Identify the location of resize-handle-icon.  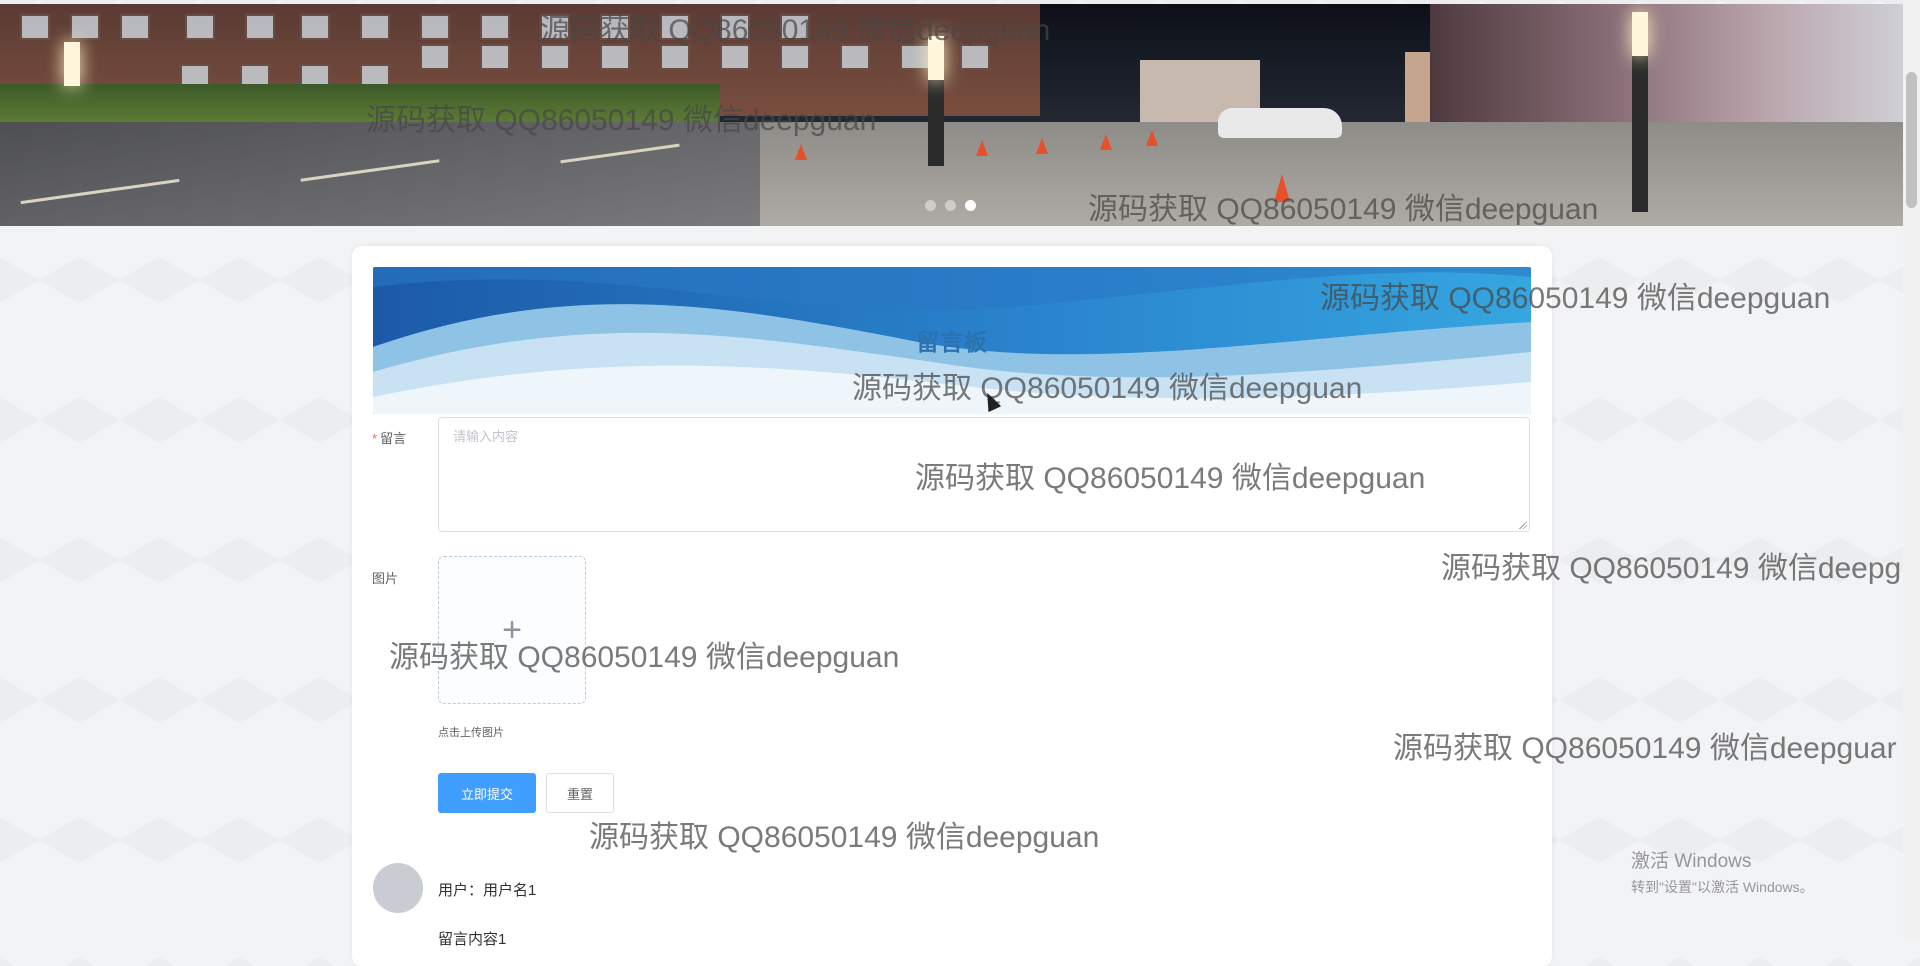
(1523, 525).